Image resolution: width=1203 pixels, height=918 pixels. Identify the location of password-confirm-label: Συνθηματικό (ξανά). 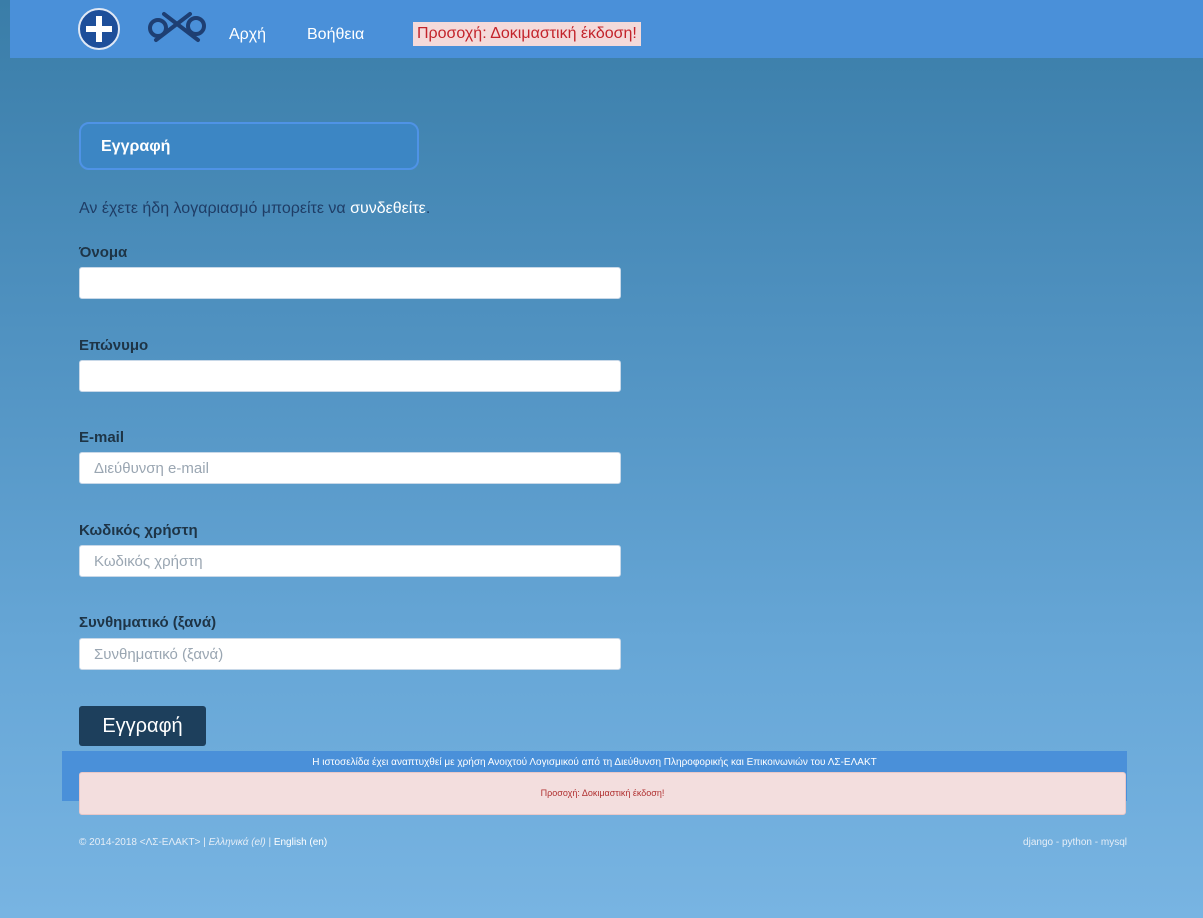
(148, 622).